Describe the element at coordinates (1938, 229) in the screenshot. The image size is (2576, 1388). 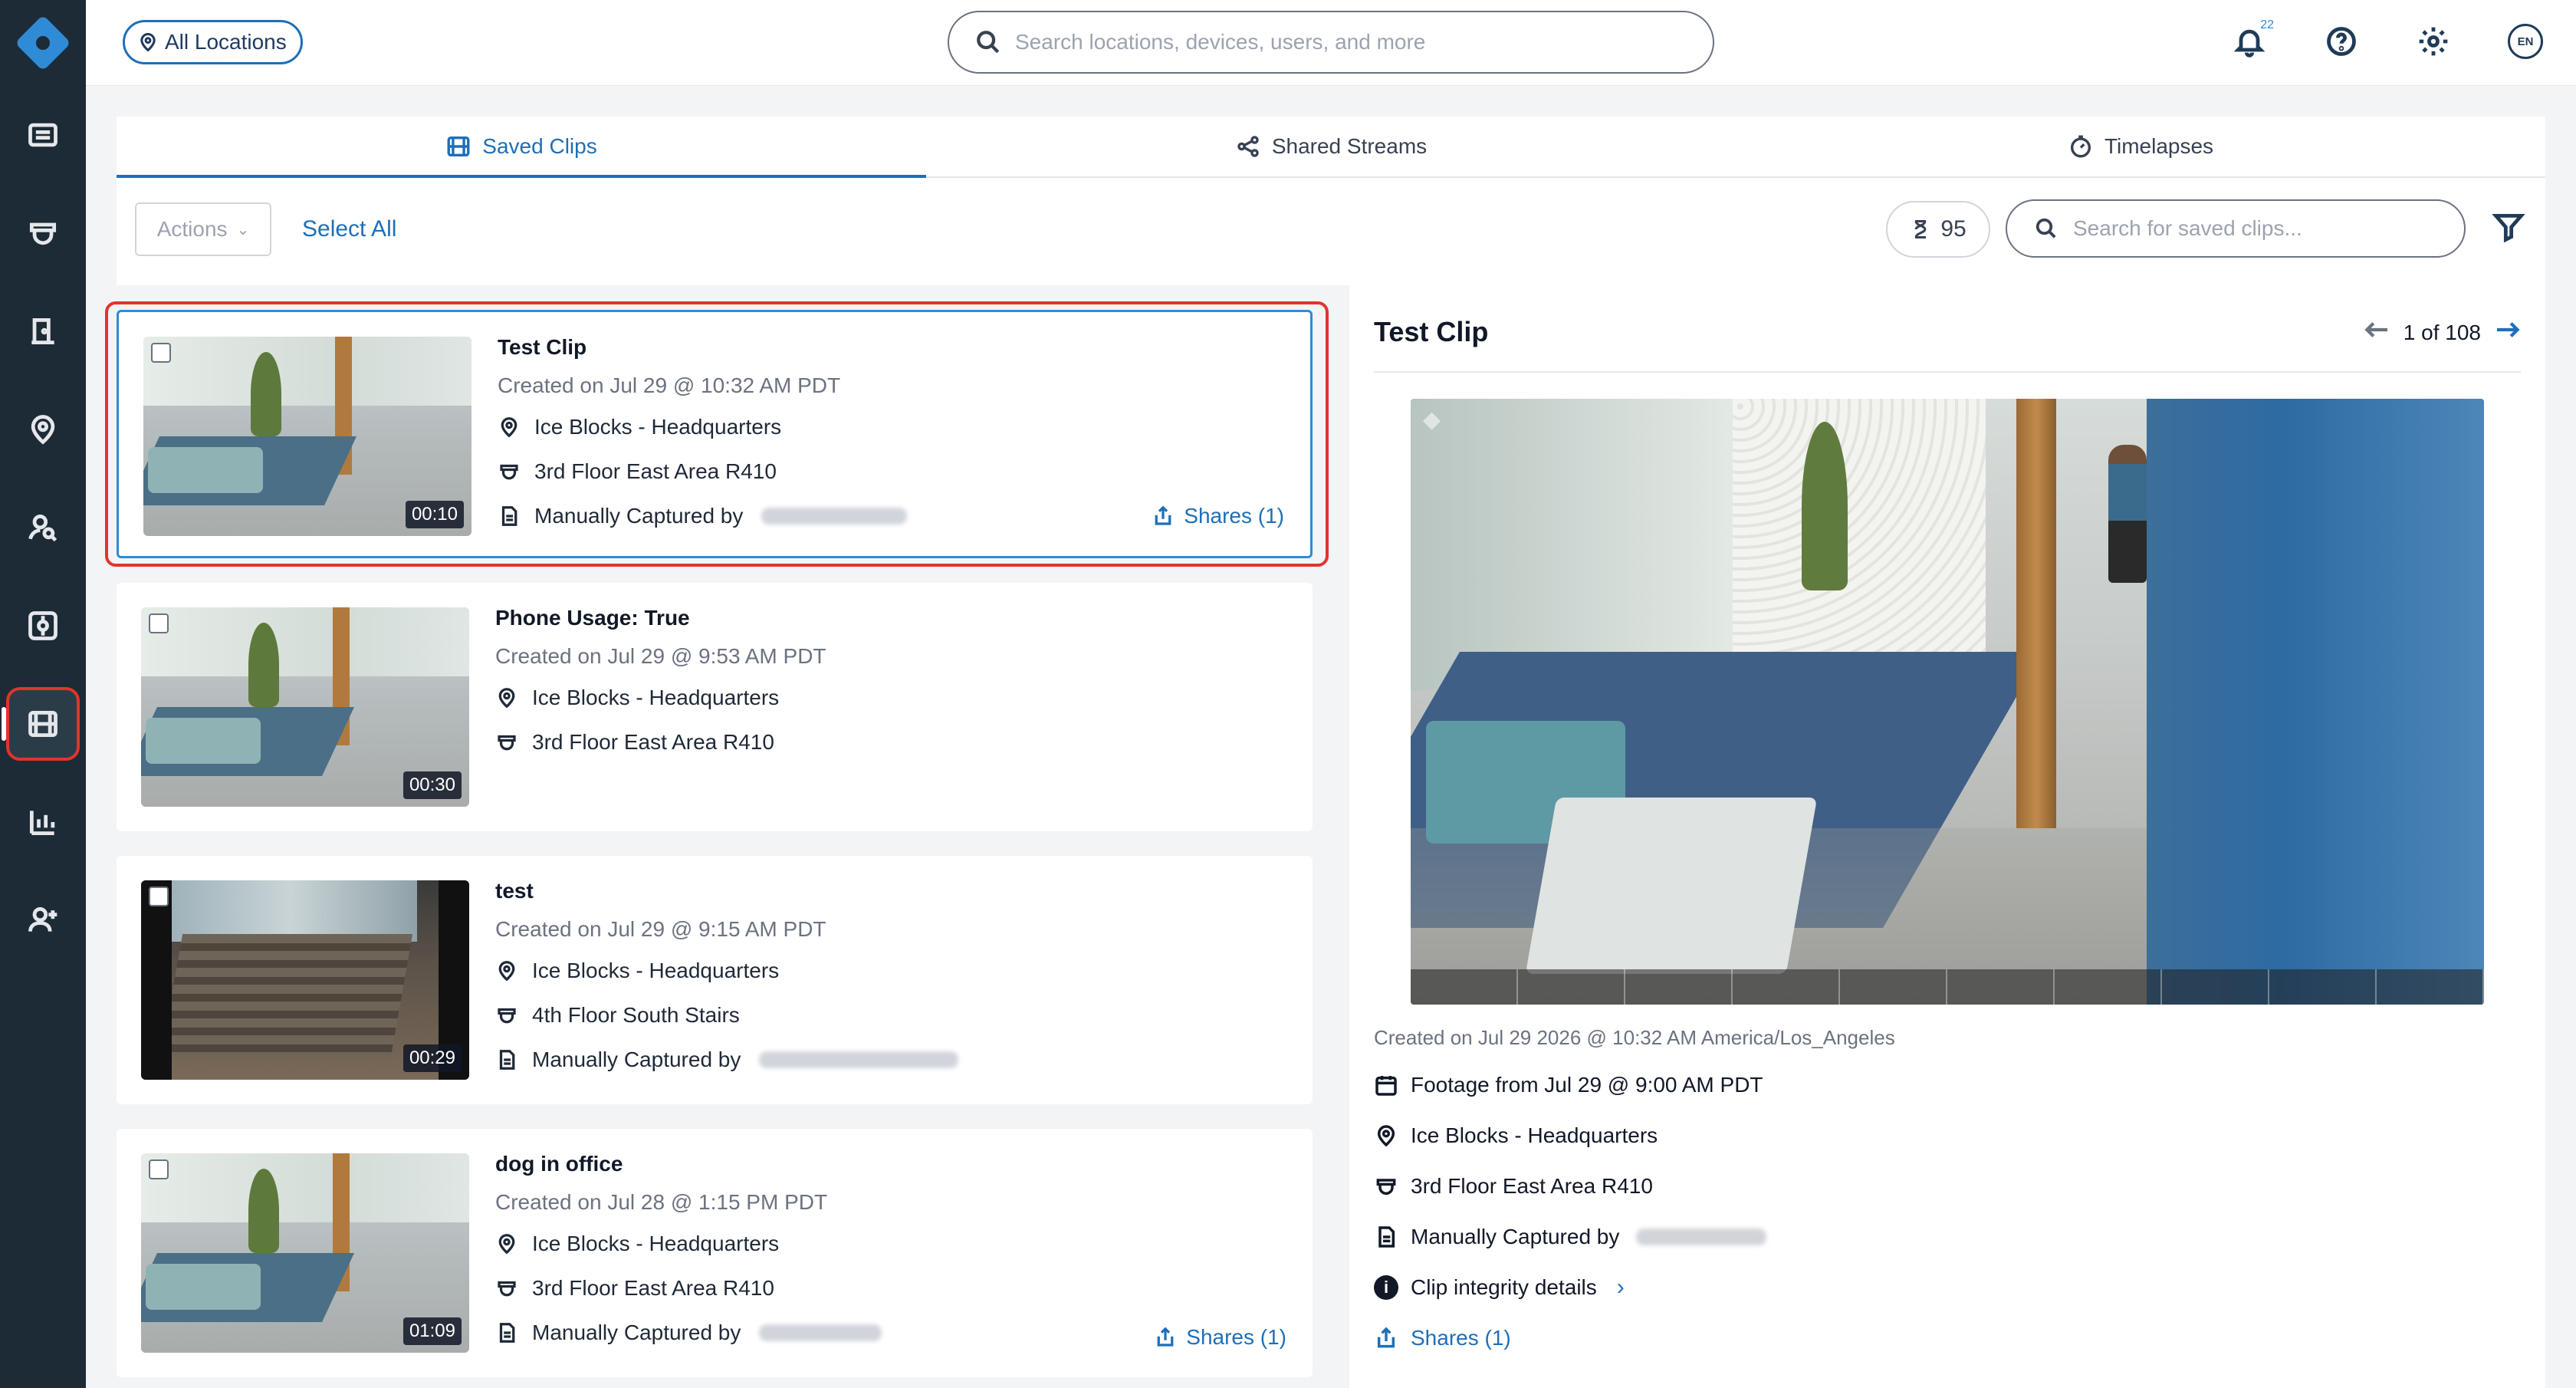
I see `clip-count-badge: 95` at that location.